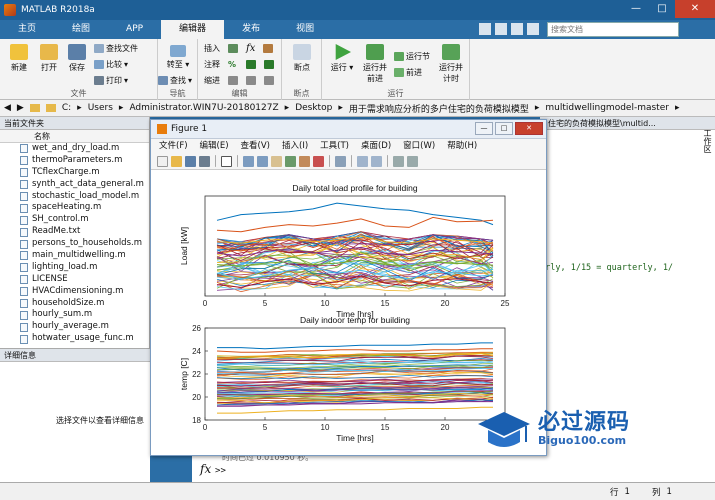  I want to click on list-item: thermoParameters.m, so click(74, 161).